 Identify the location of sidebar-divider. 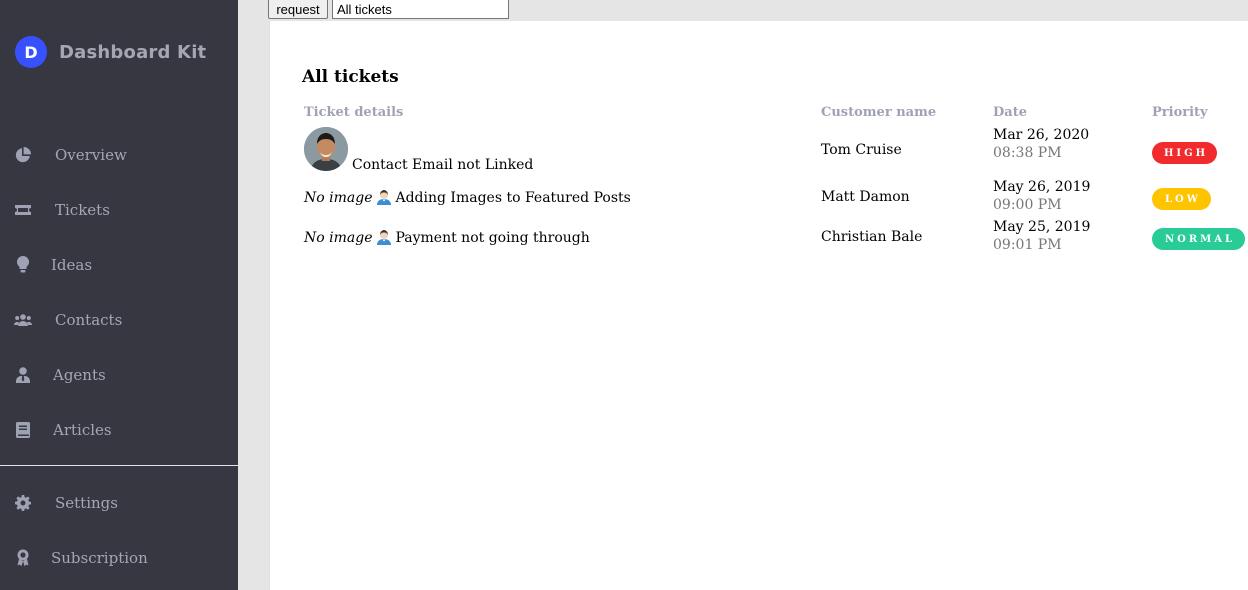
(119, 465).